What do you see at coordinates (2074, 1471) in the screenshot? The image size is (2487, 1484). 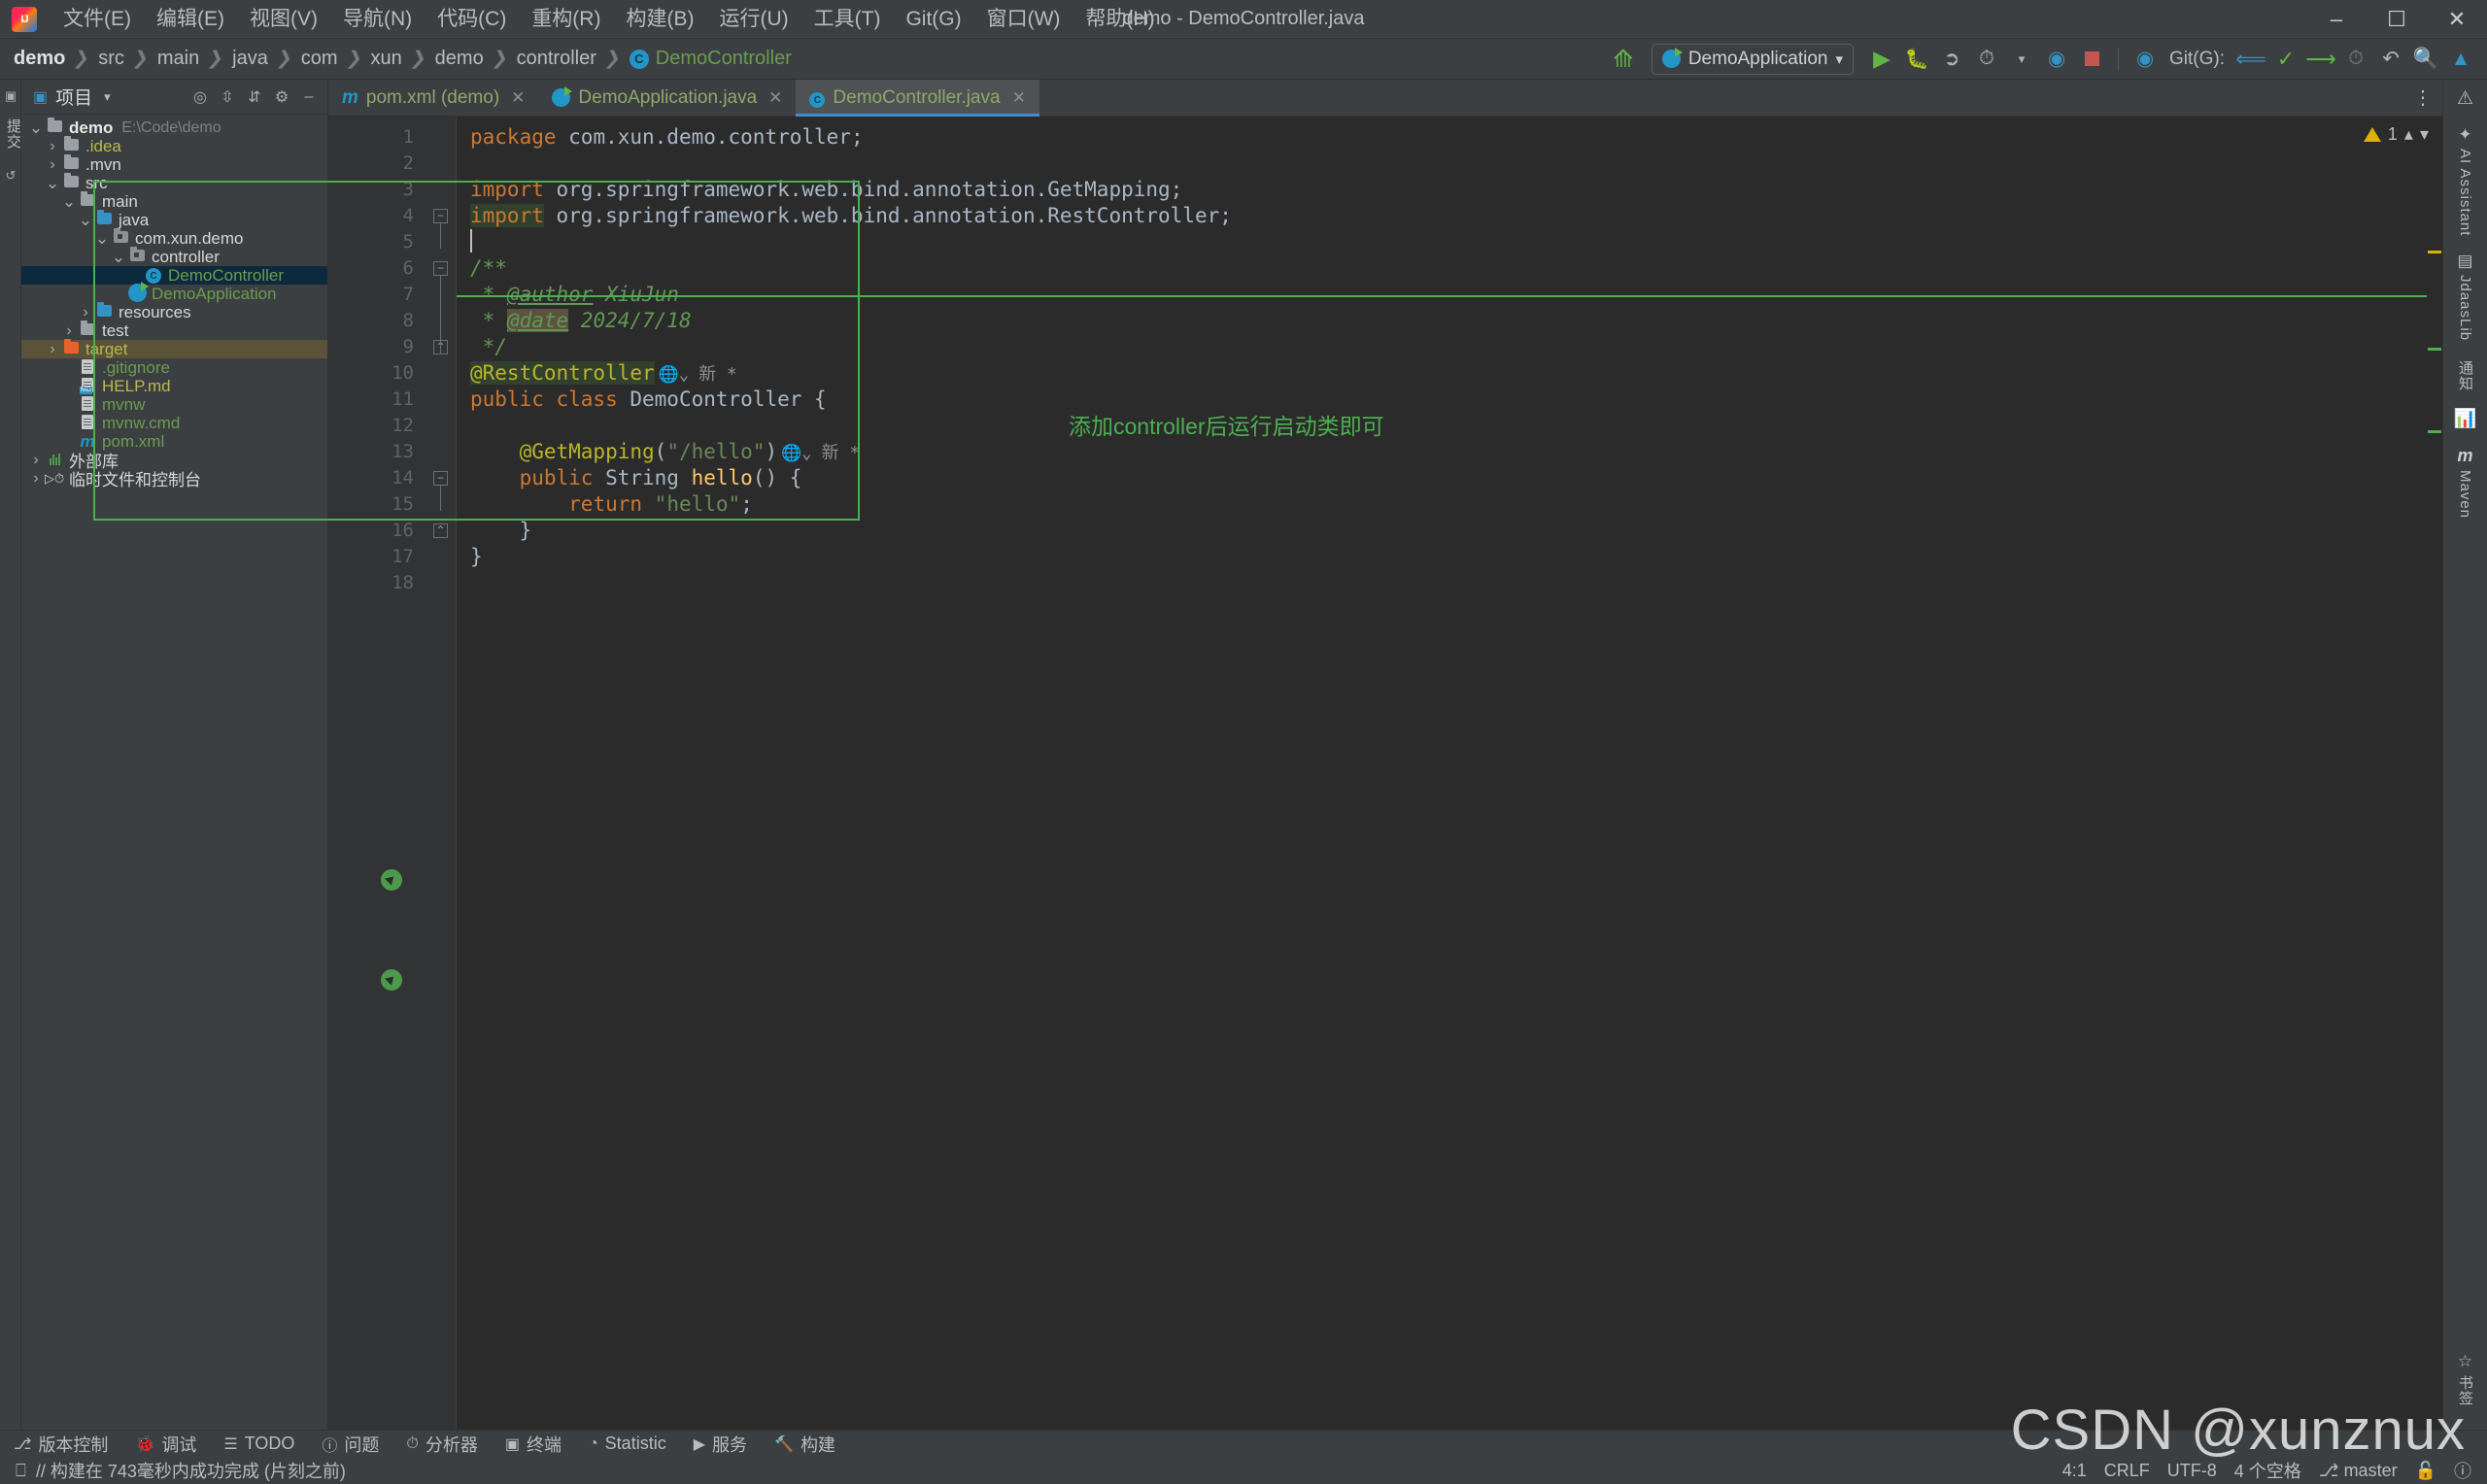 I see `caret-position: 4:1` at bounding box center [2074, 1471].